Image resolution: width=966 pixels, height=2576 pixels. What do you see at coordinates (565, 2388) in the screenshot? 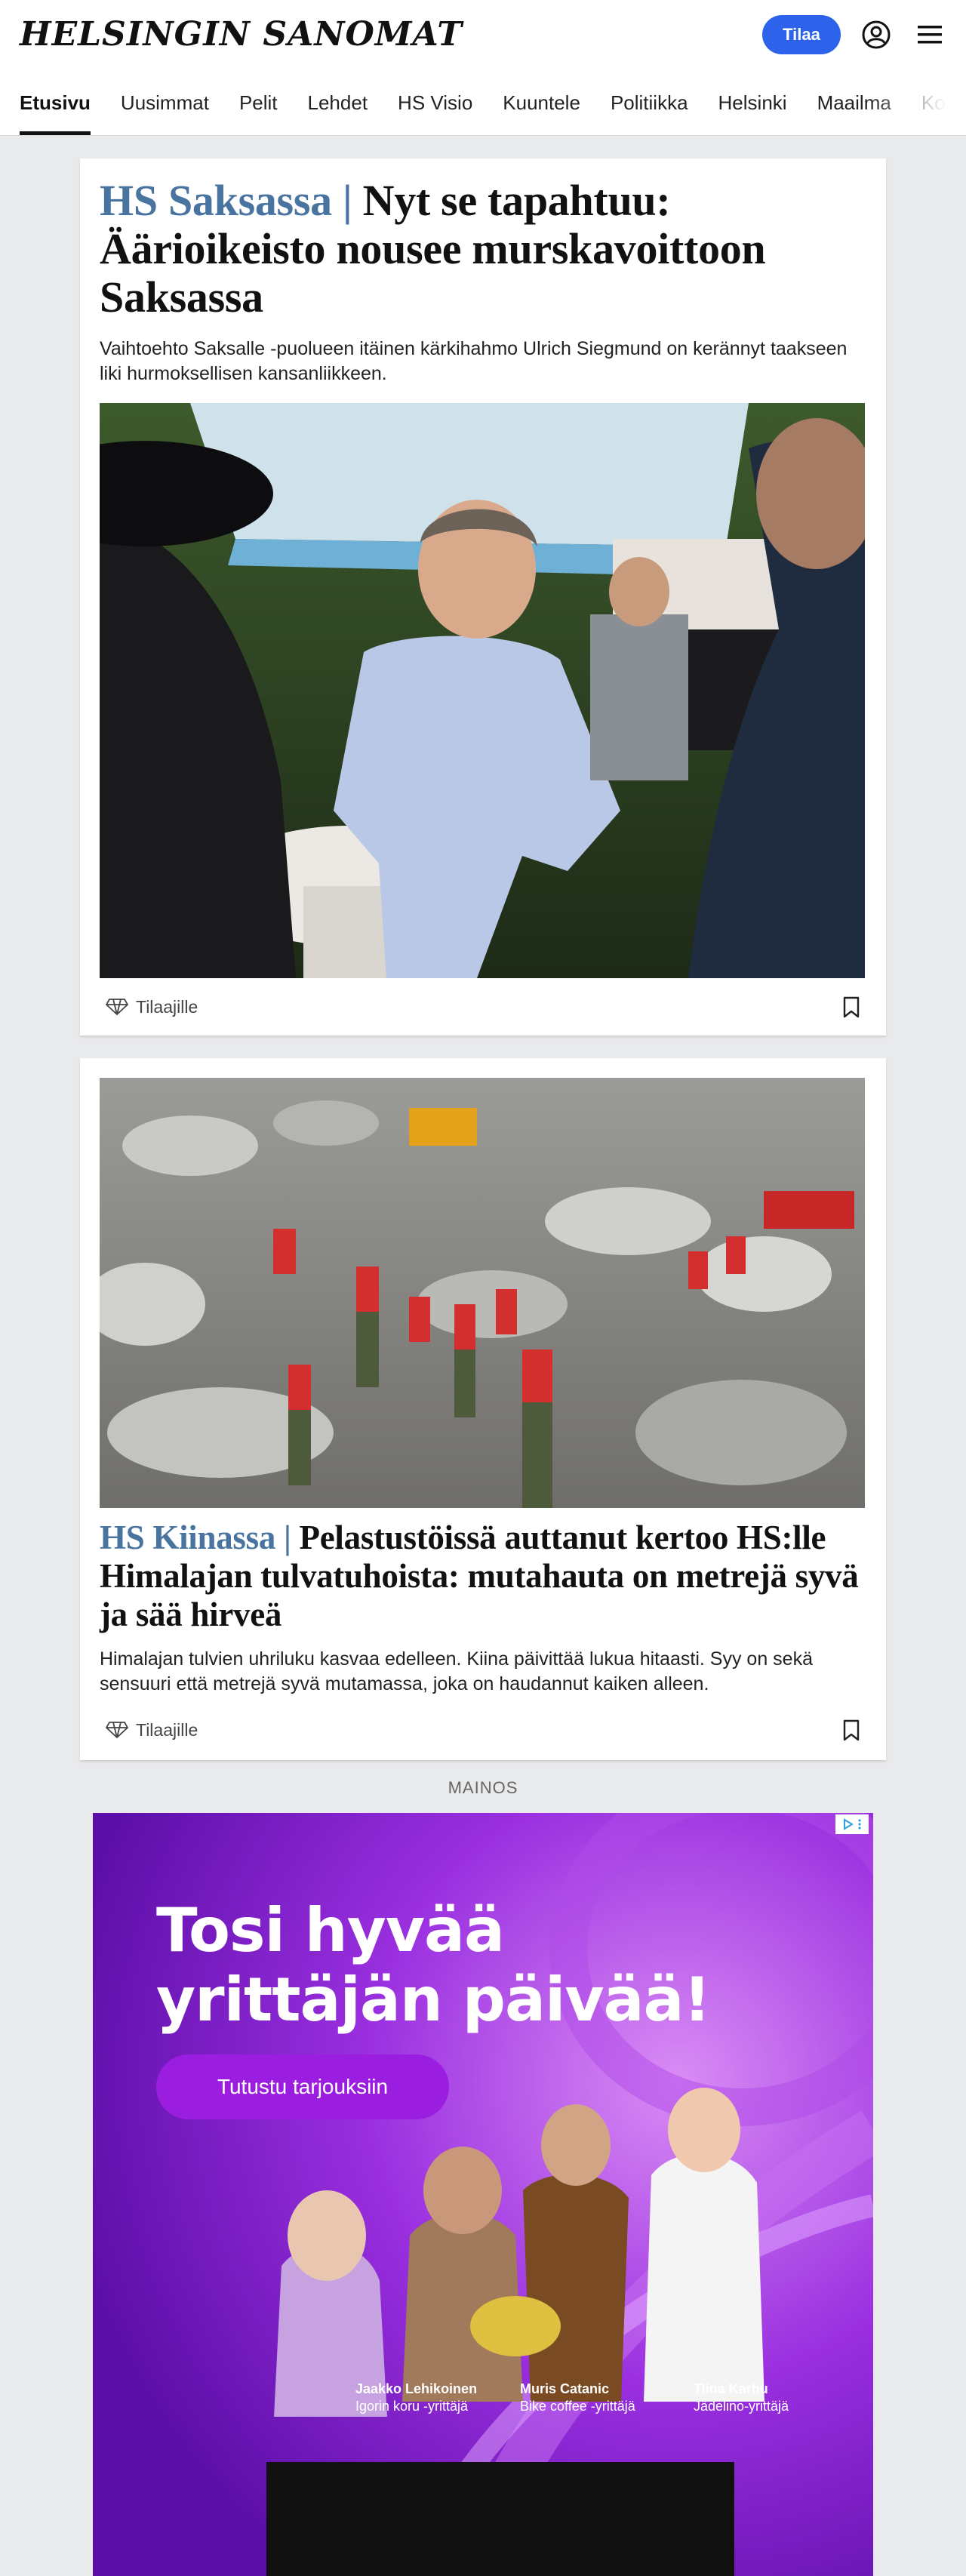
I see `ad-person-name: Muris Catanic` at bounding box center [565, 2388].